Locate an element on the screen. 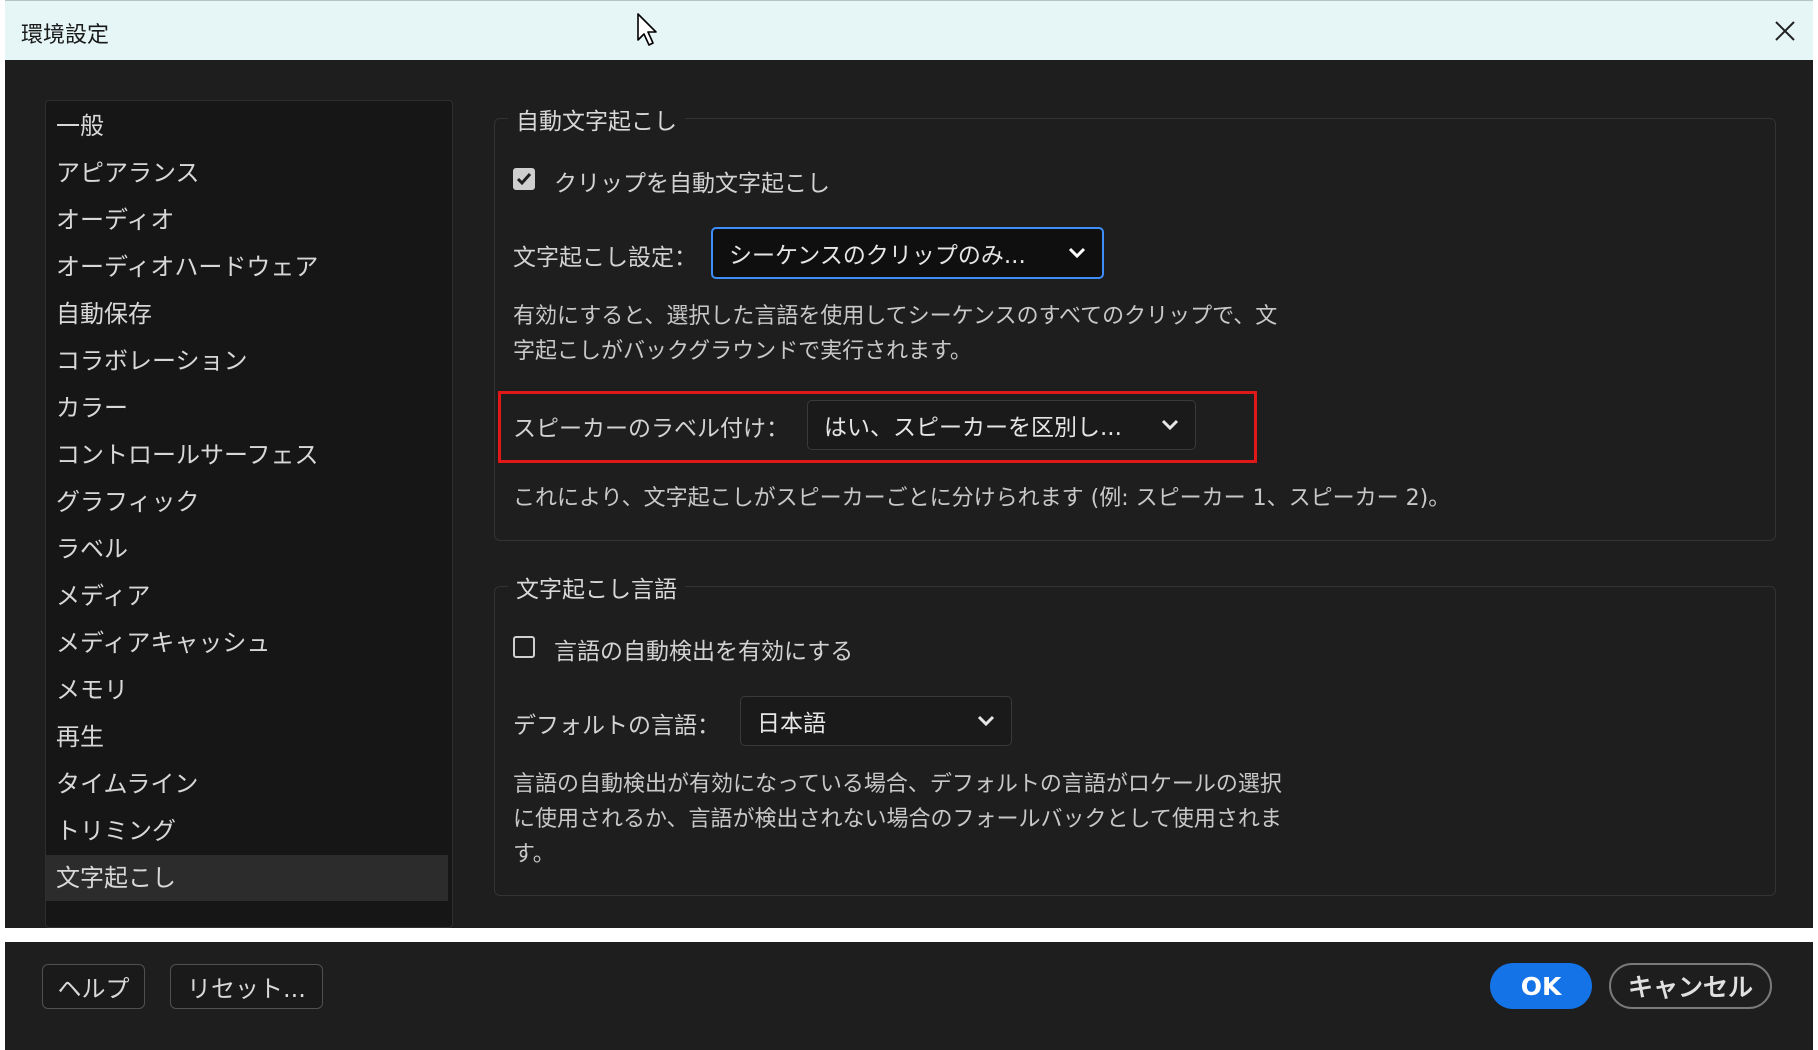 This screenshot has width=1818, height=1050. sidebar-item-label: オーディオハードウェア is located at coordinates (187, 267).